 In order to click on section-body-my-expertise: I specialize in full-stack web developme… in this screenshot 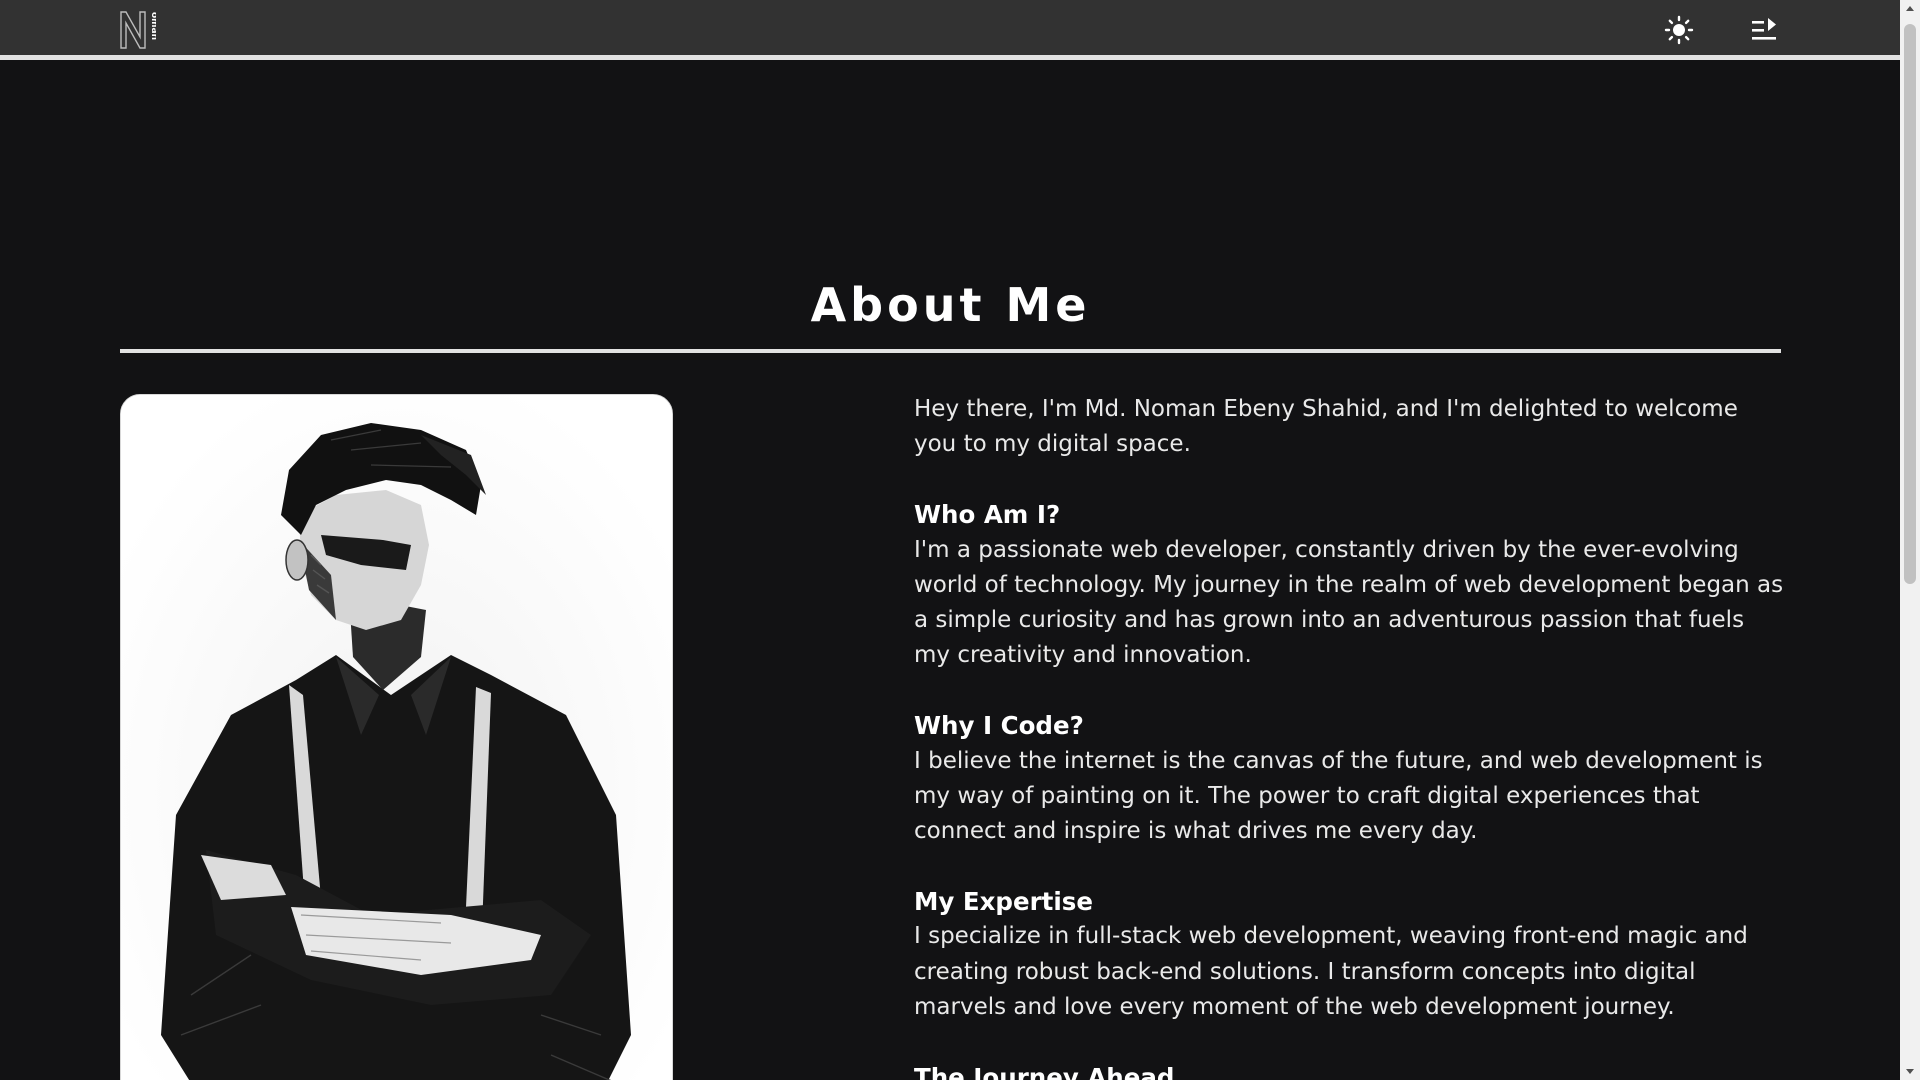, I will do `click(1331, 971)`.